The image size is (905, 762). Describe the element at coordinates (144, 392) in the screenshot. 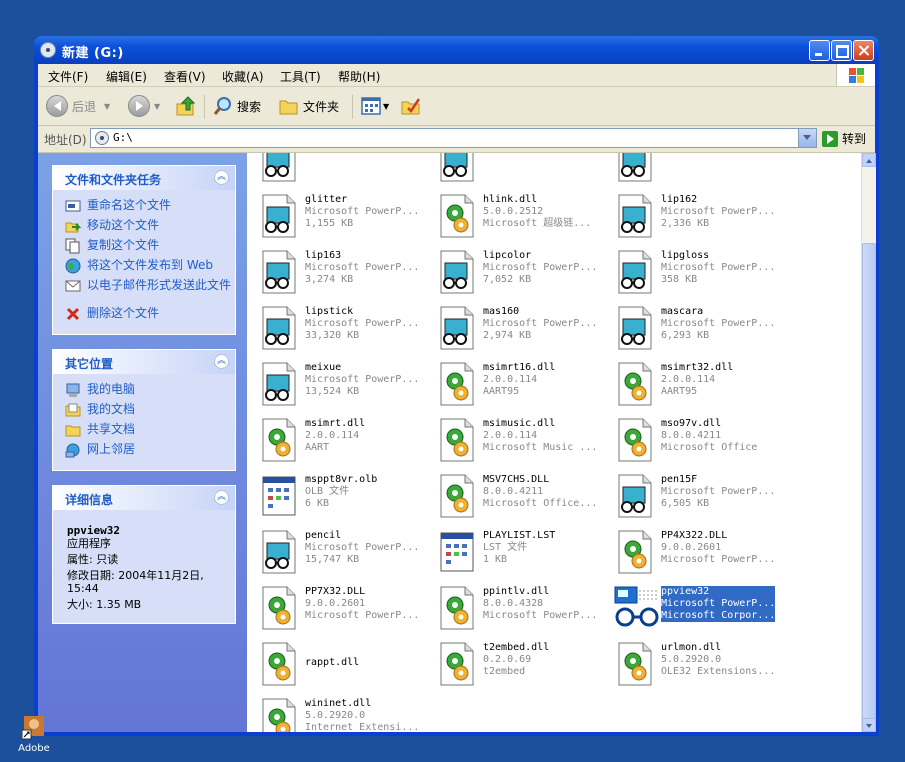

I see `place-my-computer: 我的电脑` at that location.